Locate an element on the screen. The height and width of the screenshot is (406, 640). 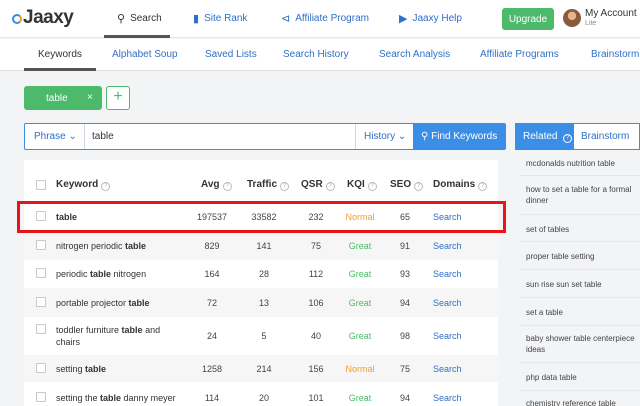
tab-saved-lists: Saved Lists is located at coordinates (231, 54).